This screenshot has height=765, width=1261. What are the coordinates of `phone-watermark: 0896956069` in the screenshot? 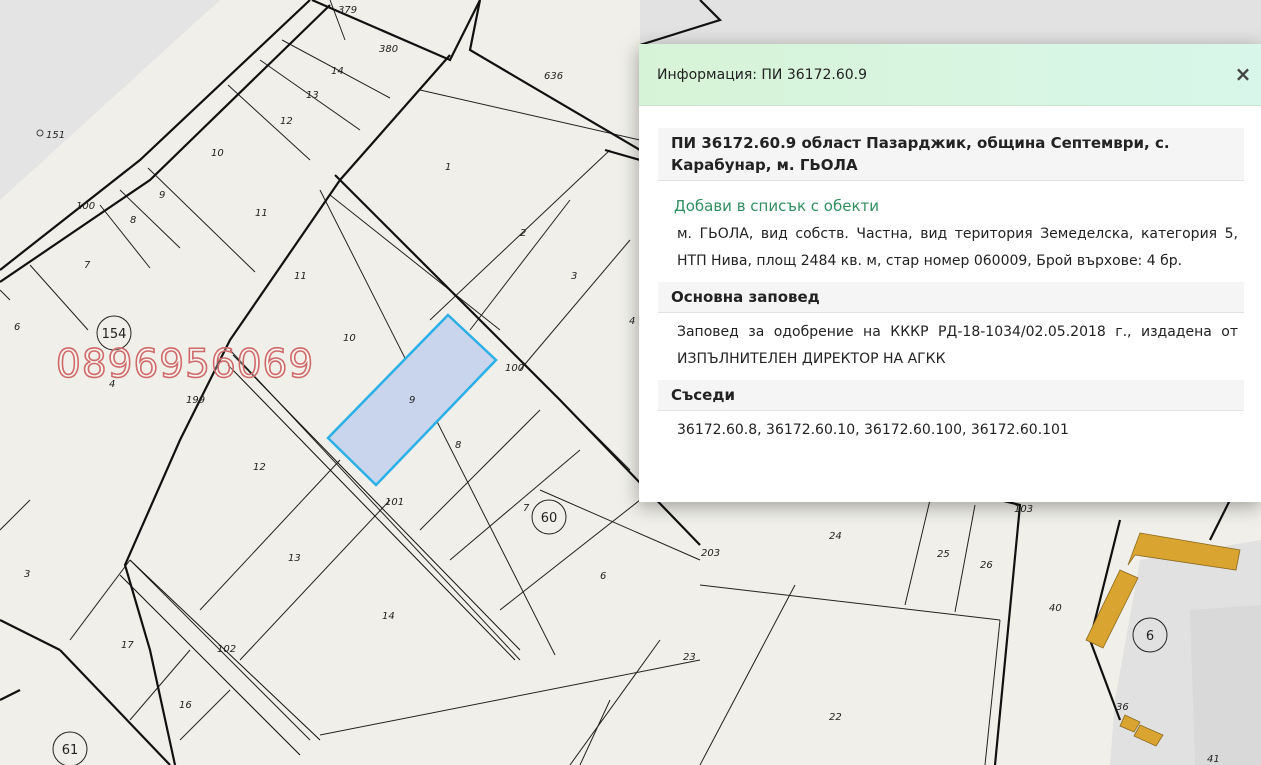 It's located at (185, 364).